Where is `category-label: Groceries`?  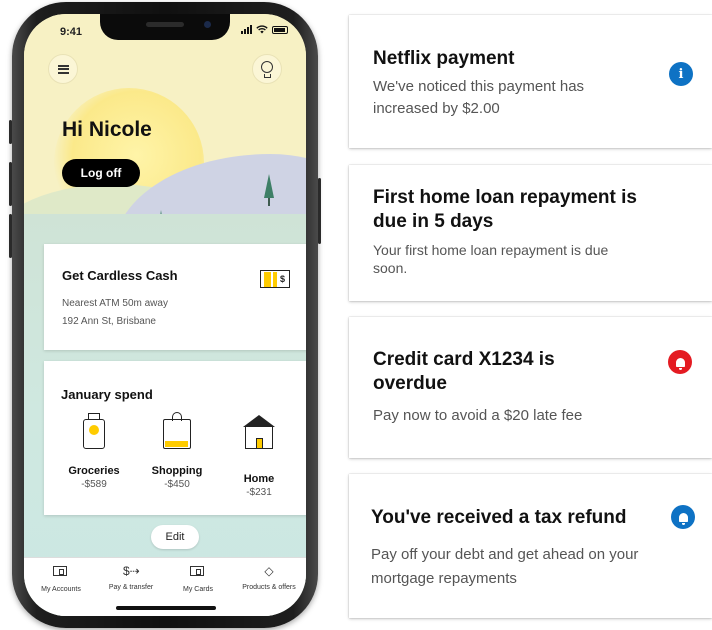 category-label: Groceries is located at coordinates (94, 471).